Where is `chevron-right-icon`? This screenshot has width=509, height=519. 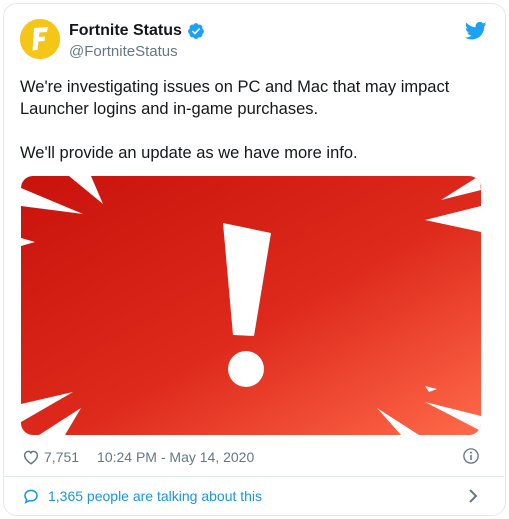
chevron-right-icon is located at coordinates (473, 496).